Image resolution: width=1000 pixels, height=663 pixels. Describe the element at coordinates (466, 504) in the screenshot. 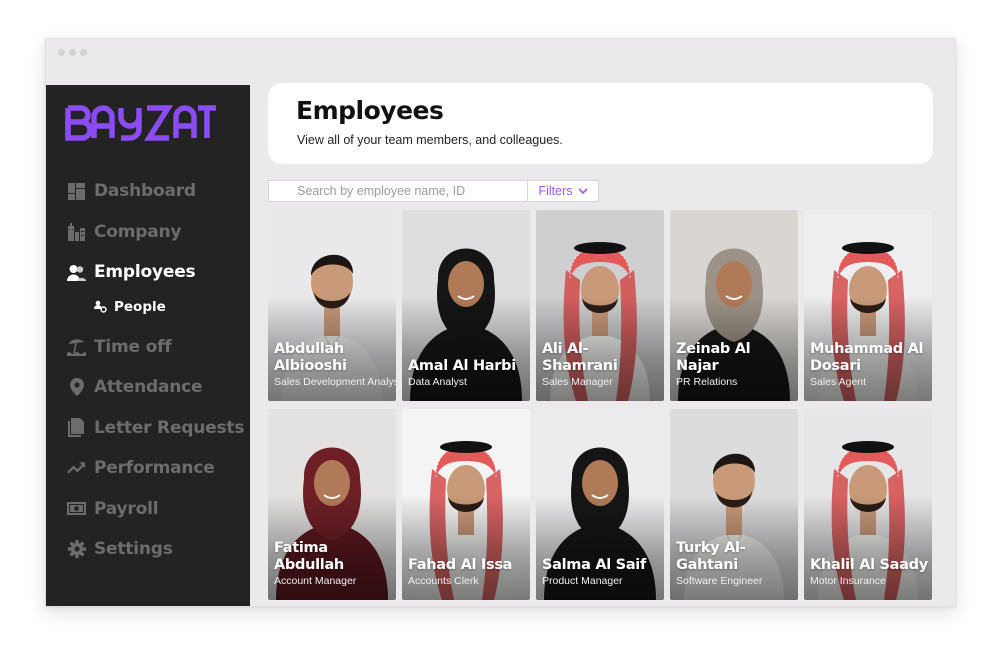

I see `employee-card: Fahad Al Issa Accounts Clerk` at that location.